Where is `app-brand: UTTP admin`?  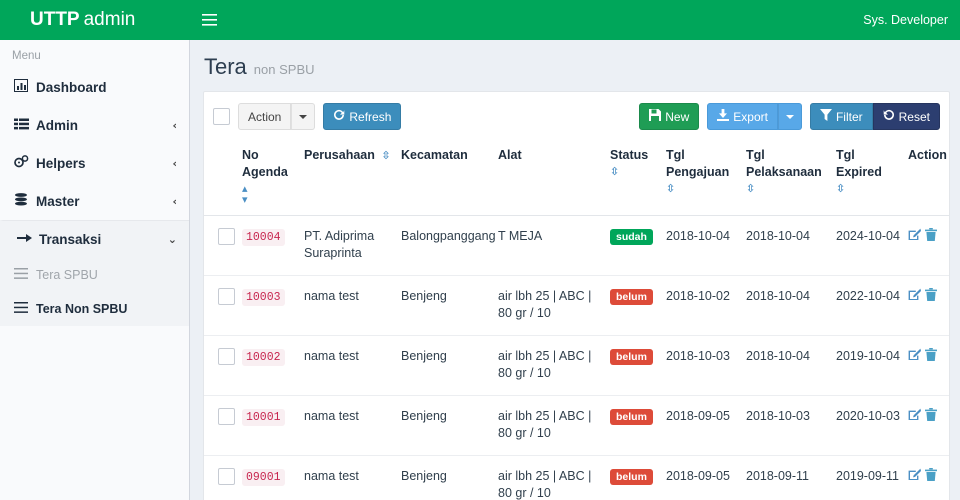
app-brand: UTTP admin is located at coordinates (95, 20).